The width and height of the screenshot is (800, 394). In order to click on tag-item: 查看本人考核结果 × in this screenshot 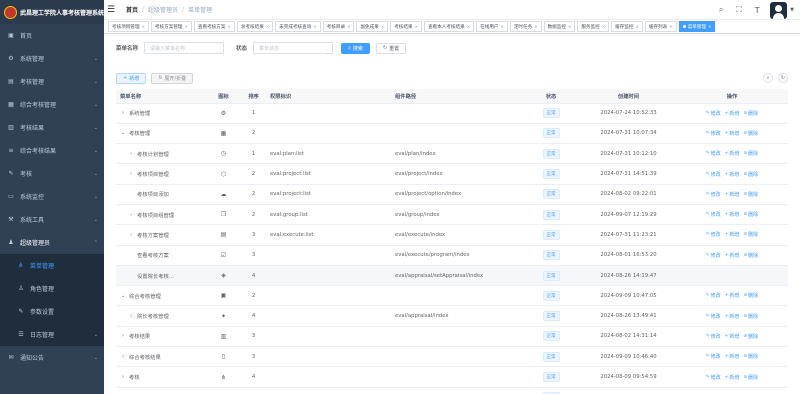, I will do `click(449, 26)`.